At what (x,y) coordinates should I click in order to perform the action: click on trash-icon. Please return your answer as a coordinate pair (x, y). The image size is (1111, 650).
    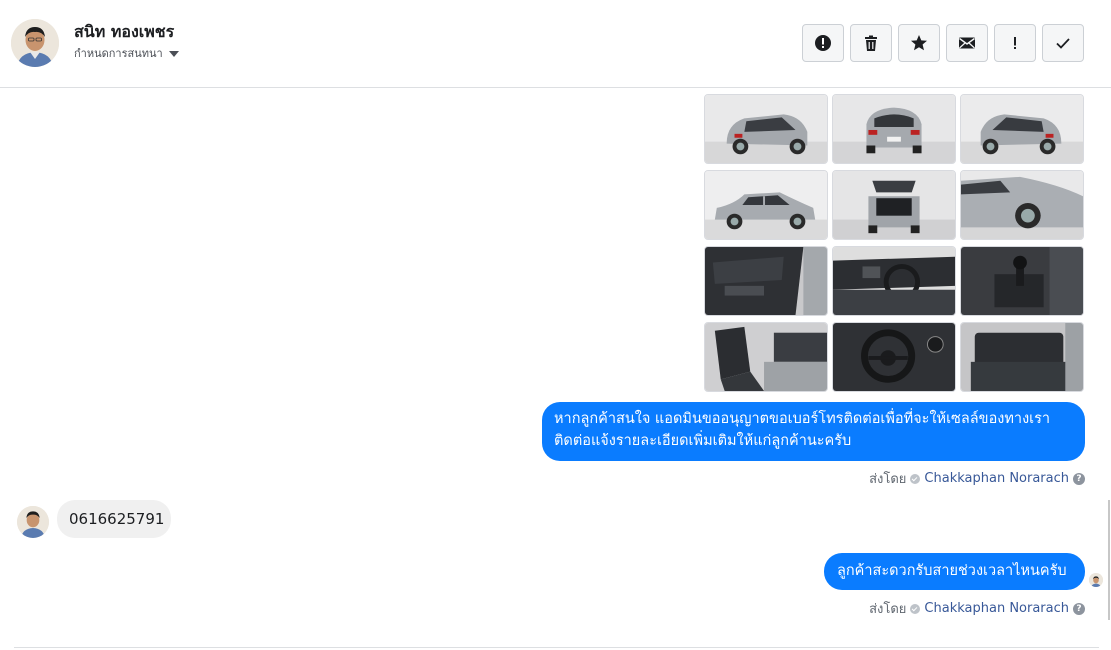
    Looking at the image, I should click on (871, 43).